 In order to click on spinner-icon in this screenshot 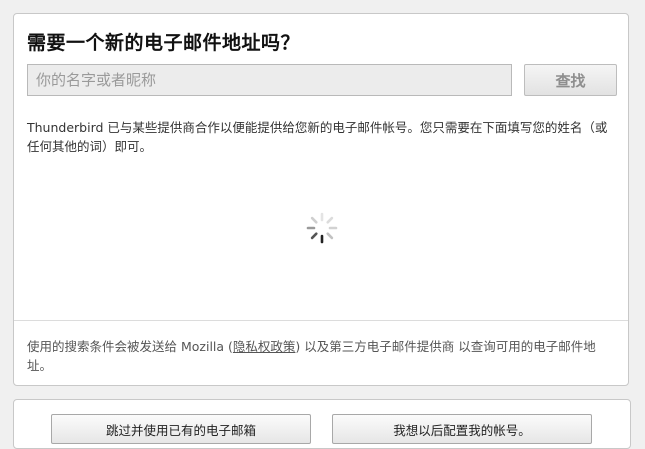, I will do `click(322, 228)`.